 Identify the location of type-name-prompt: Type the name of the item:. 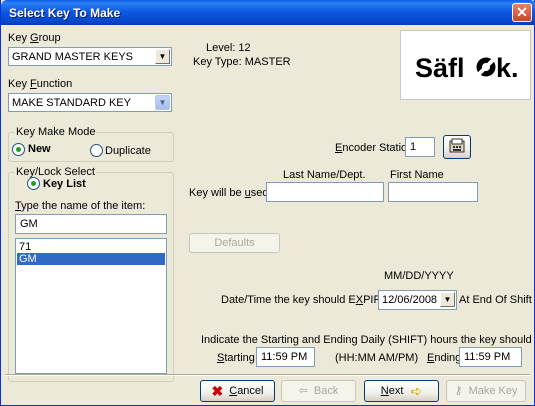
(80, 206).